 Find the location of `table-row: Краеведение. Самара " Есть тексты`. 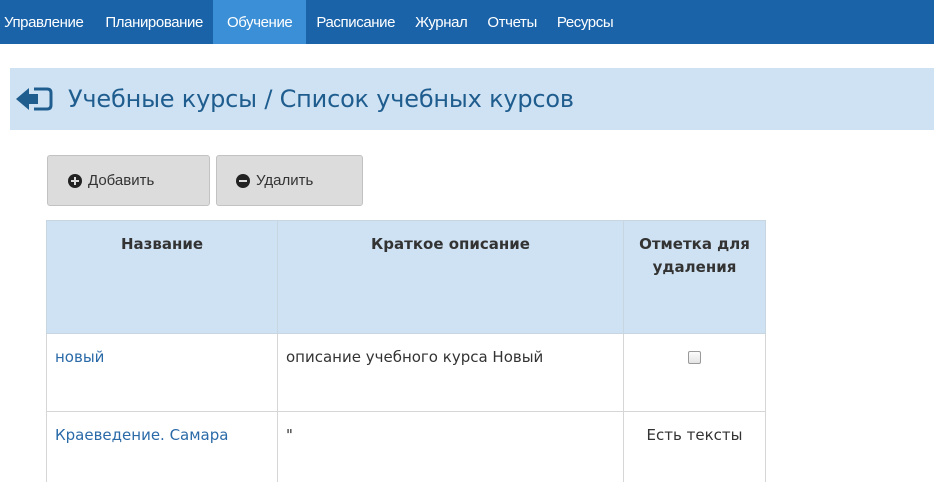

table-row: Краеведение. Самара " Есть тексты is located at coordinates (406, 446).